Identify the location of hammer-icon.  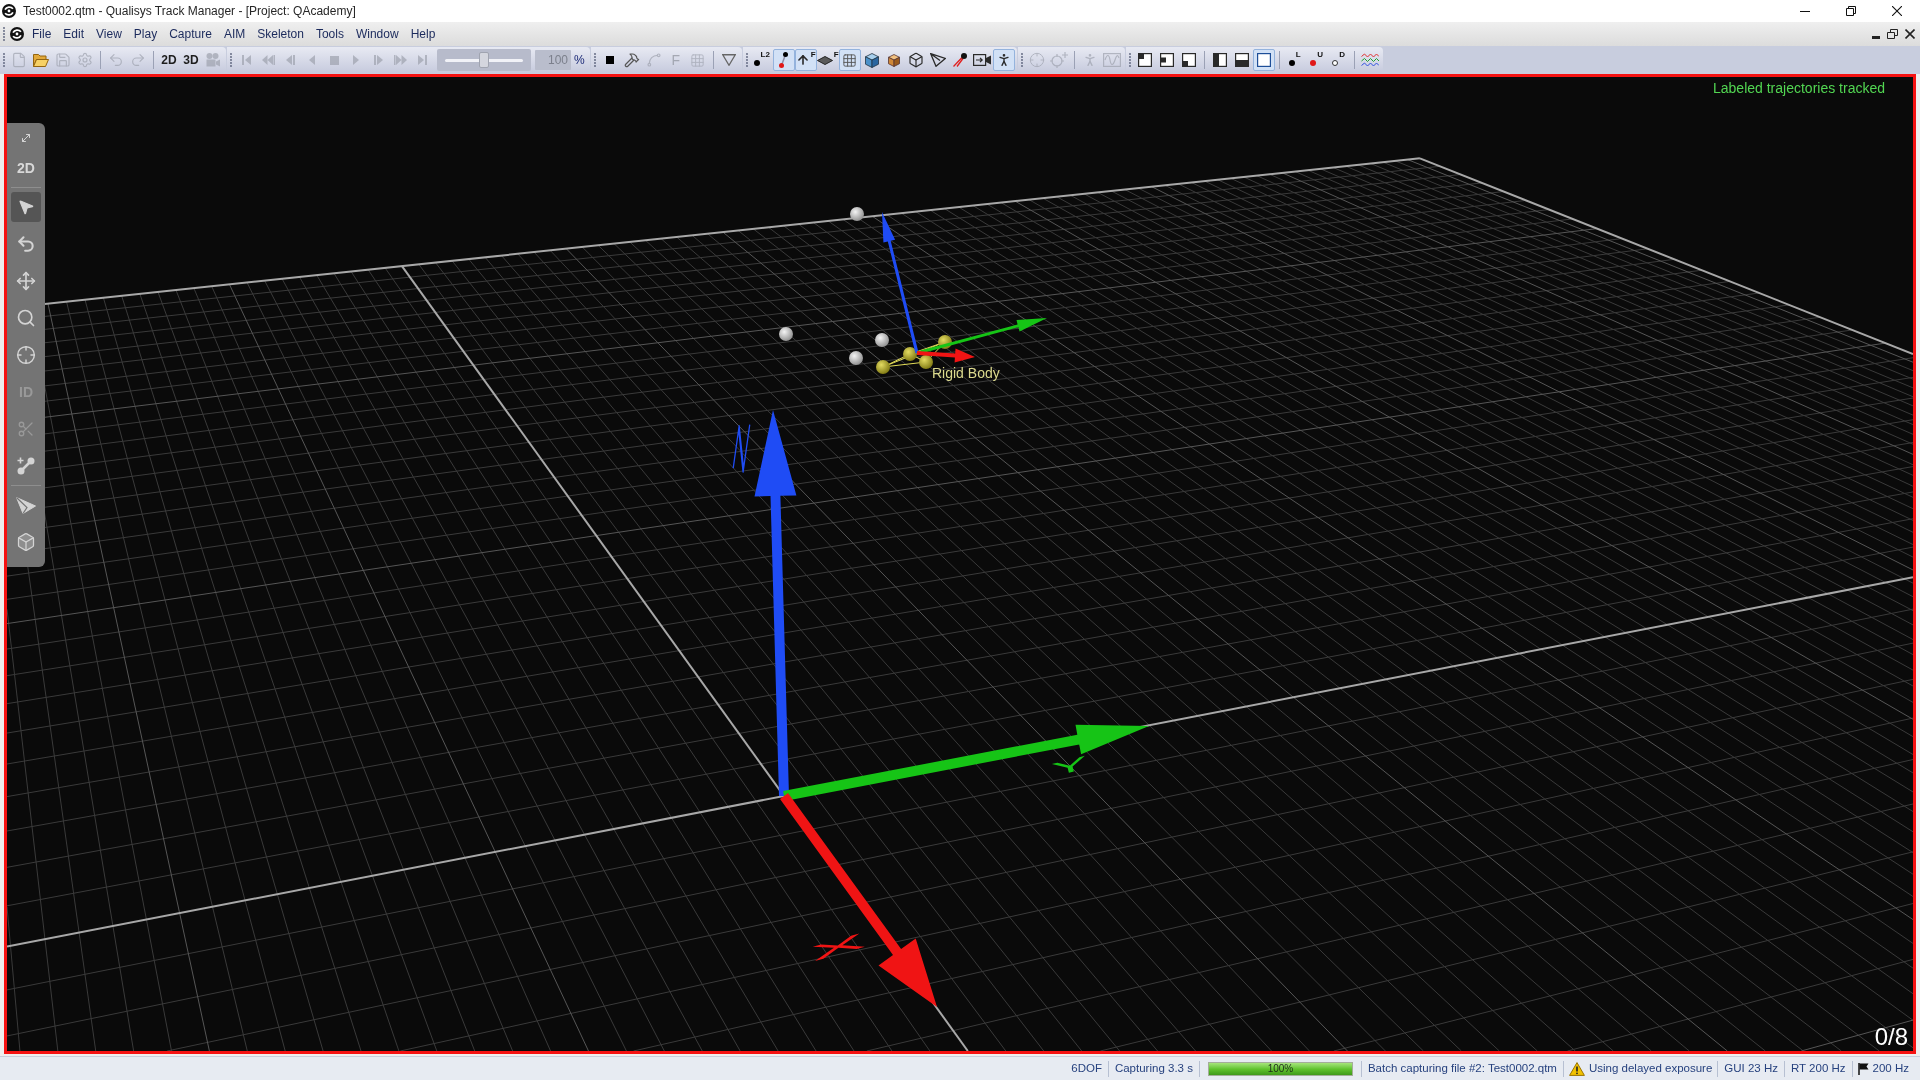
(631, 60).